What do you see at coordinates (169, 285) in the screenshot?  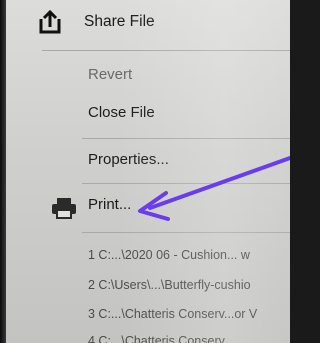 I see `recent-file-item: 2 C:\Users\...\Butterfly-cushio` at bounding box center [169, 285].